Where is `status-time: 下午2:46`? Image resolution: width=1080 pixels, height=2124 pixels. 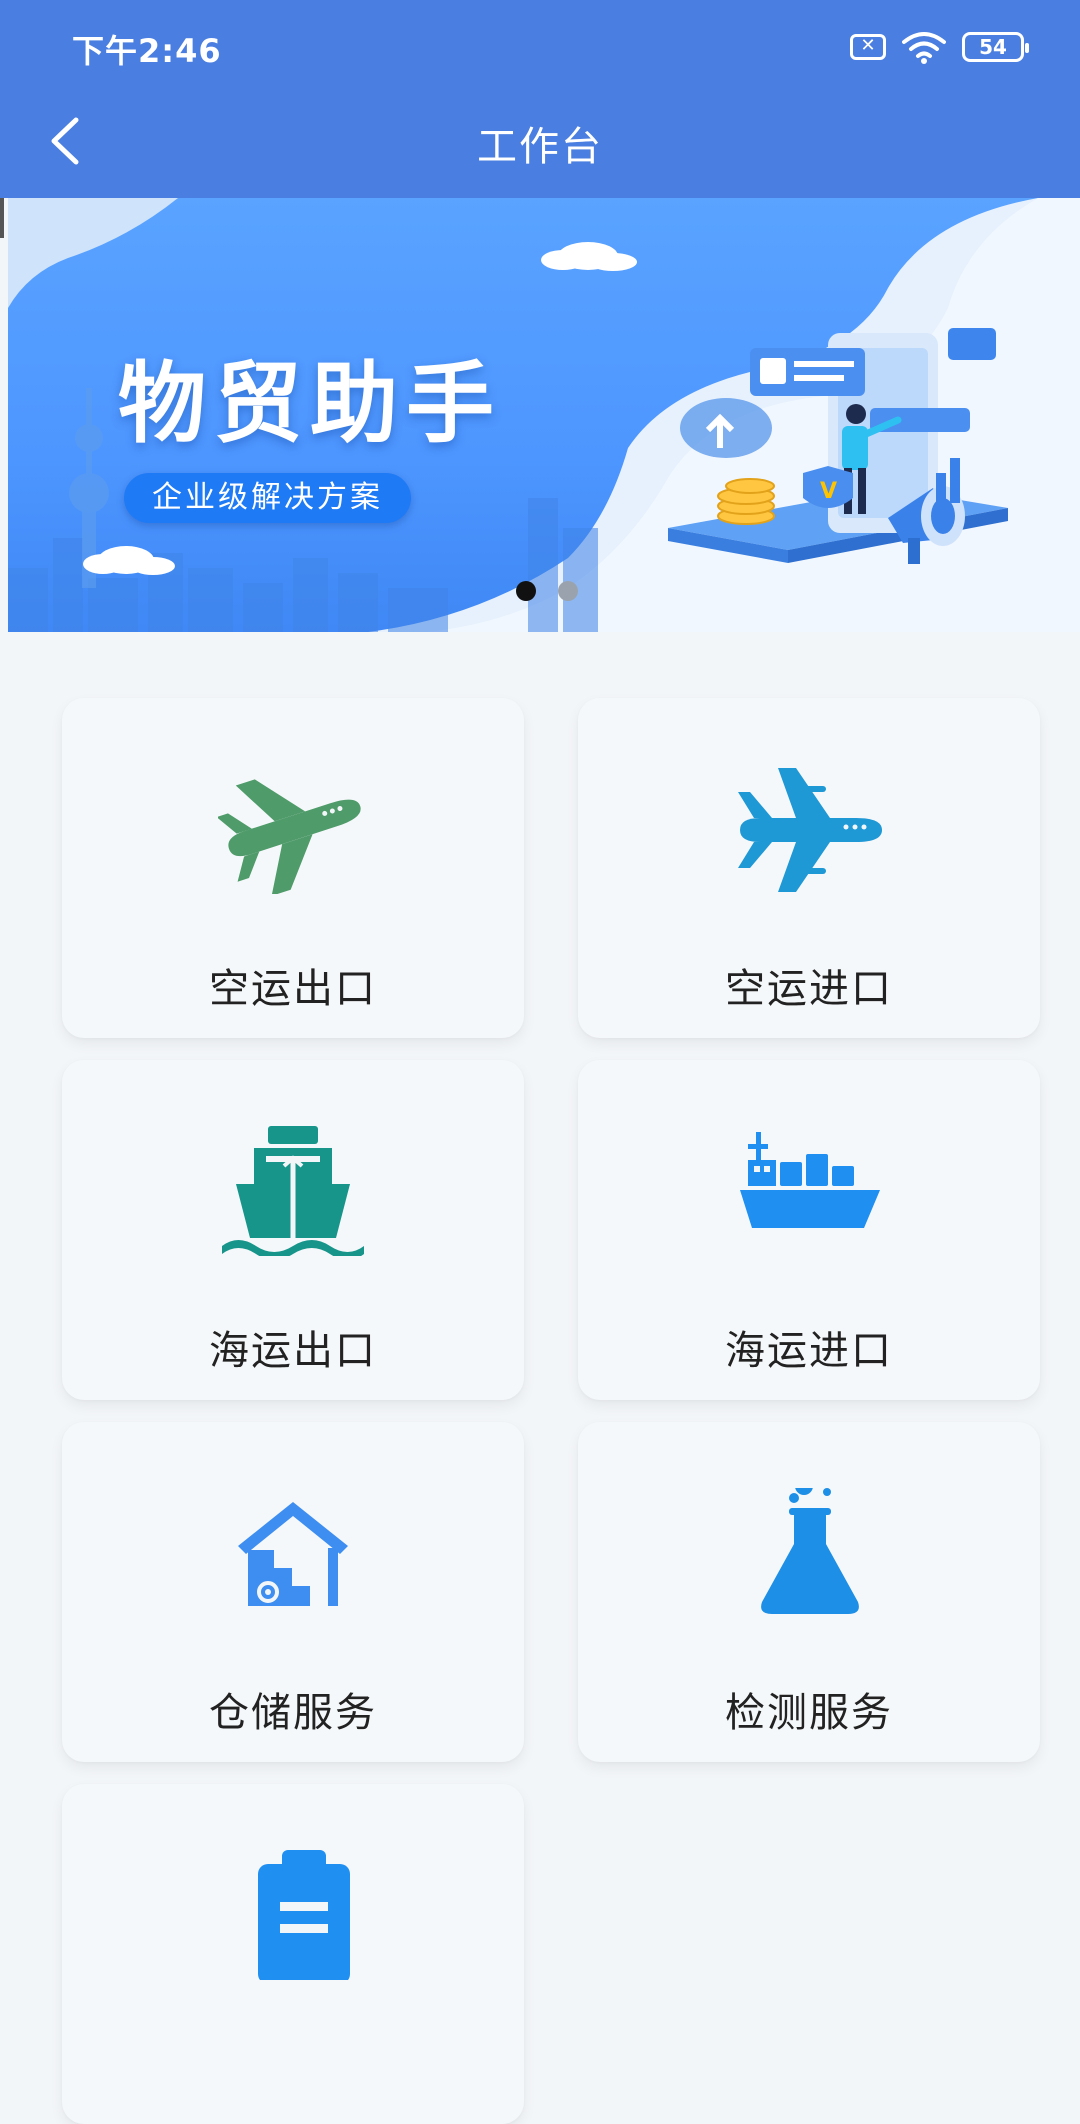
status-time: 下午2:46 is located at coordinates (147, 51).